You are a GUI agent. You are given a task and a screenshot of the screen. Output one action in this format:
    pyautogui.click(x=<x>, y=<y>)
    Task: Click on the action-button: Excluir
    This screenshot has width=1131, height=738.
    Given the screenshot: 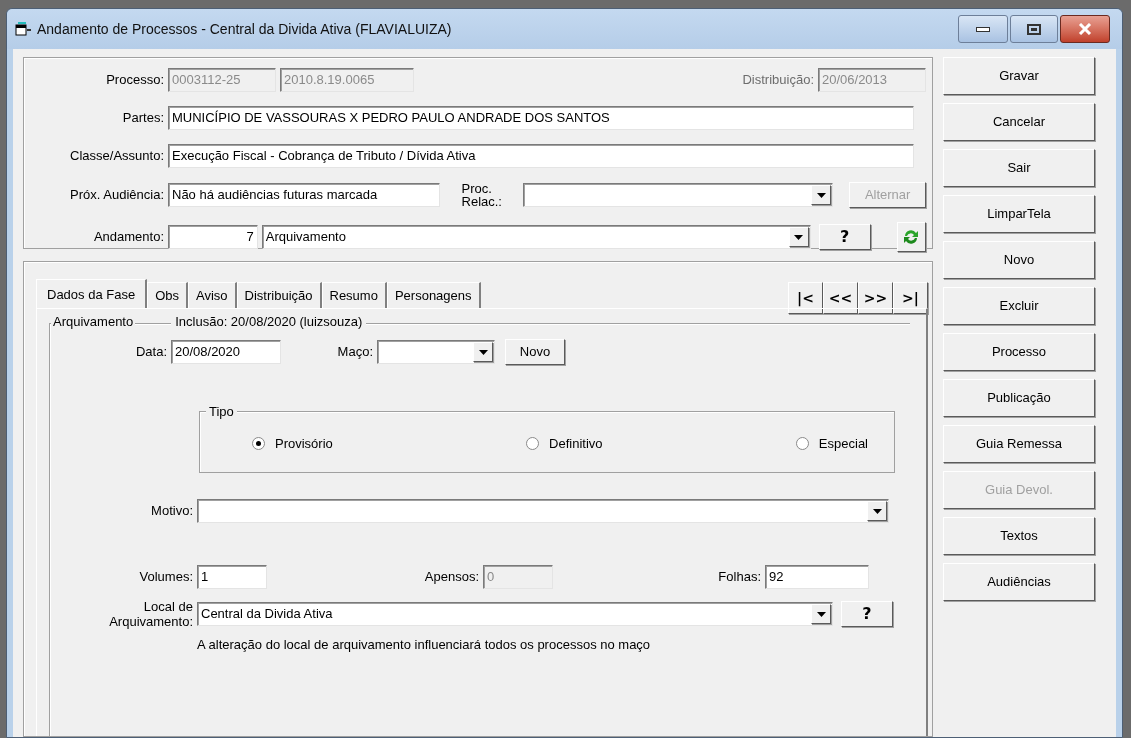 What is the action you would take?
    pyautogui.click(x=1019, y=306)
    